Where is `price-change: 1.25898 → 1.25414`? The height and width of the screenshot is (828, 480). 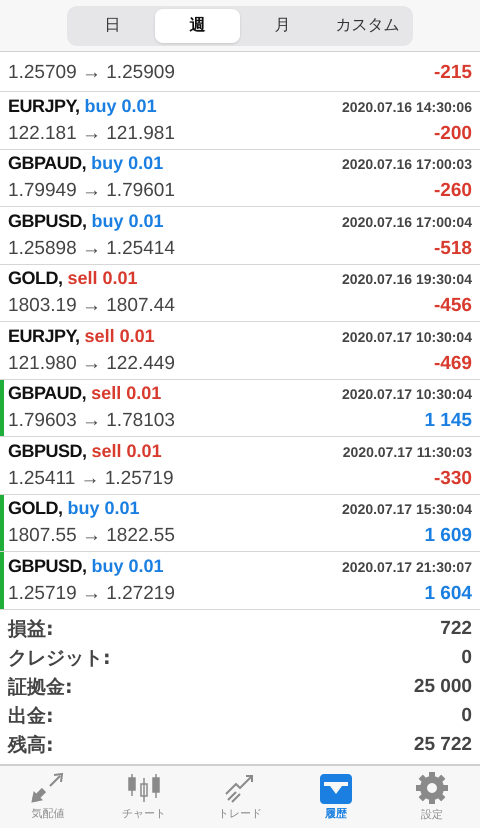
price-change: 1.25898 → 1.25414 is located at coordinates (91, 248).